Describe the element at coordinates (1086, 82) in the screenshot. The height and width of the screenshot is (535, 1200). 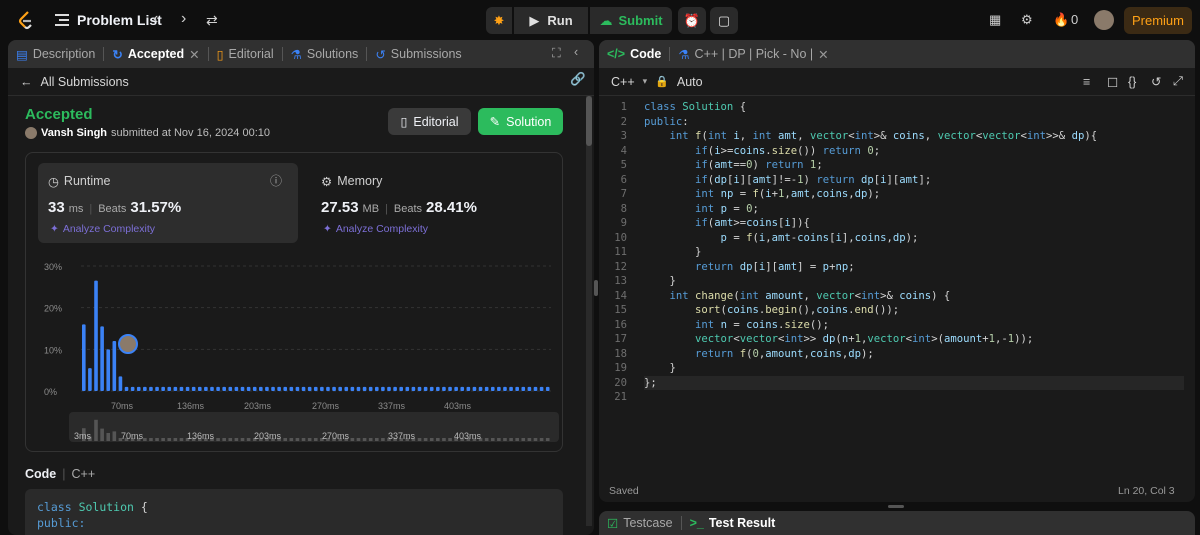
I see `format-icon: ≡` at that location.